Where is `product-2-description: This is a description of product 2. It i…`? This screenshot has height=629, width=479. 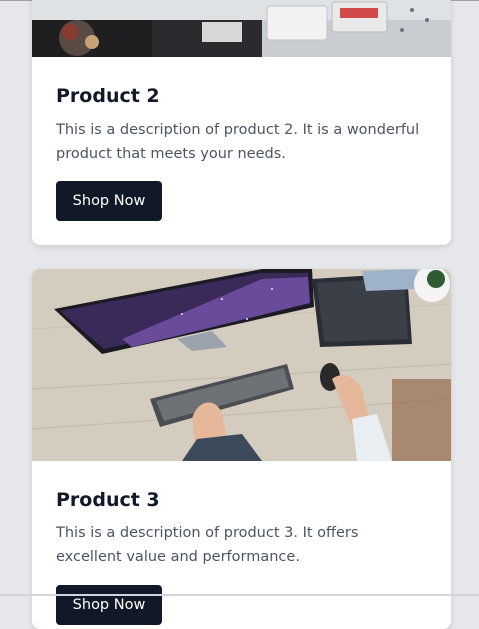 product-2-description: This is a description of product 2. It i… is located at coordinates (238, 142).